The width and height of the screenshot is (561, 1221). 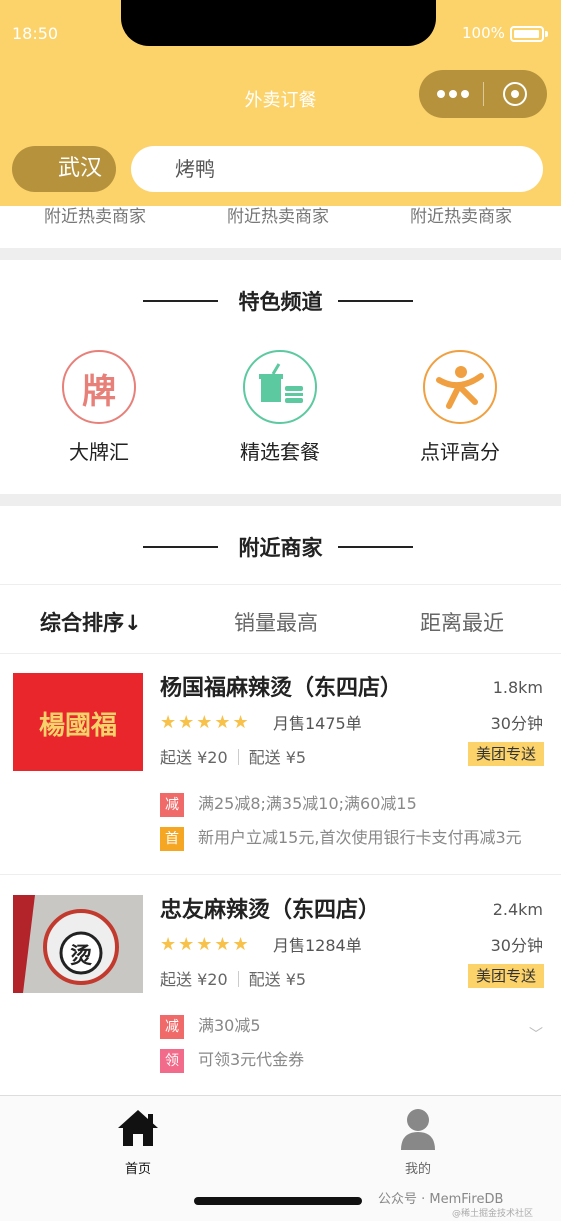 What do you see at coordinates (35, 33) in the screenshot?
I see `status-time: 18:50` at bounding box center [35, 33].